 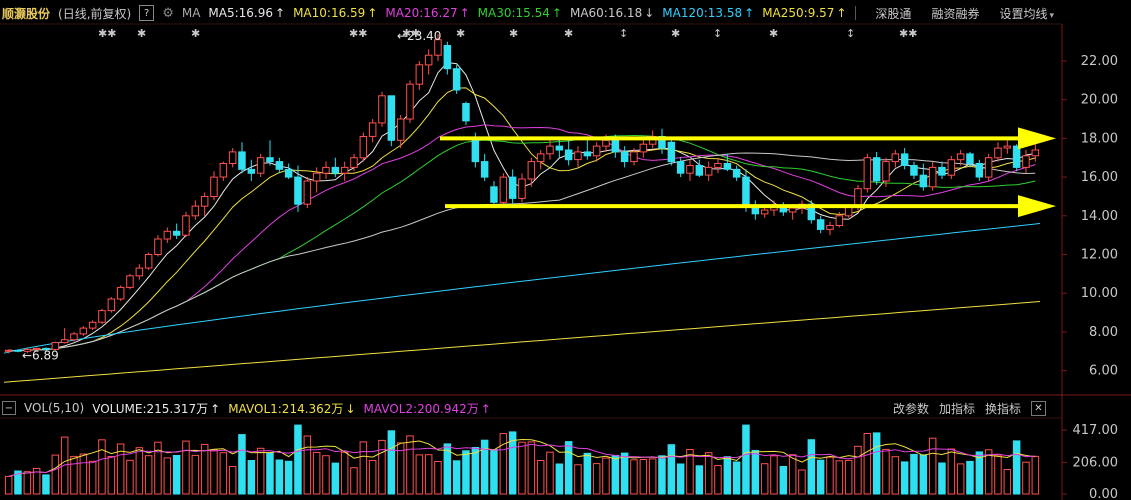 I want to click on period-label: (日线,前复权), so click(x=94, y=13).